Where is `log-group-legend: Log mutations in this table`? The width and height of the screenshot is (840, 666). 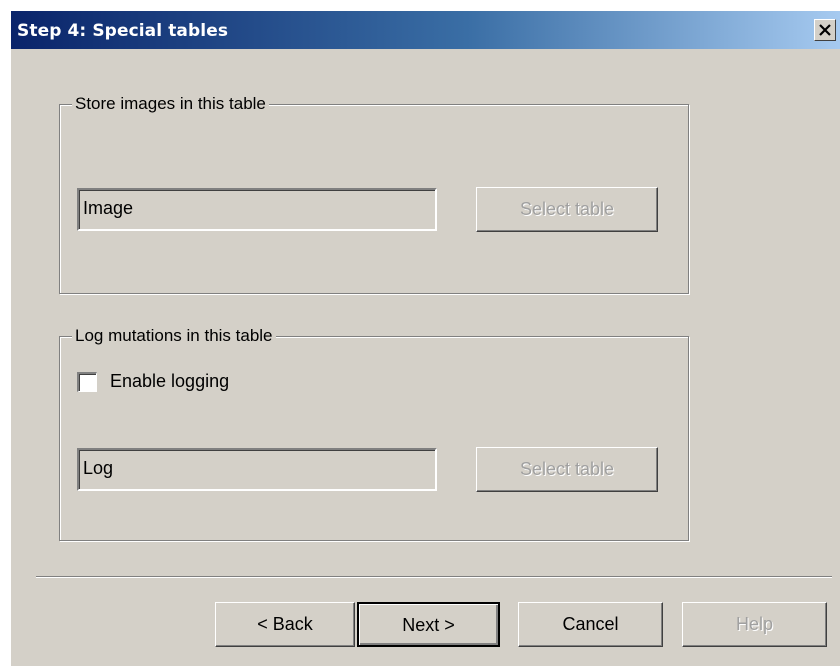
log-group-legend: Log mutations in this table is located at coordinates (174, 336).